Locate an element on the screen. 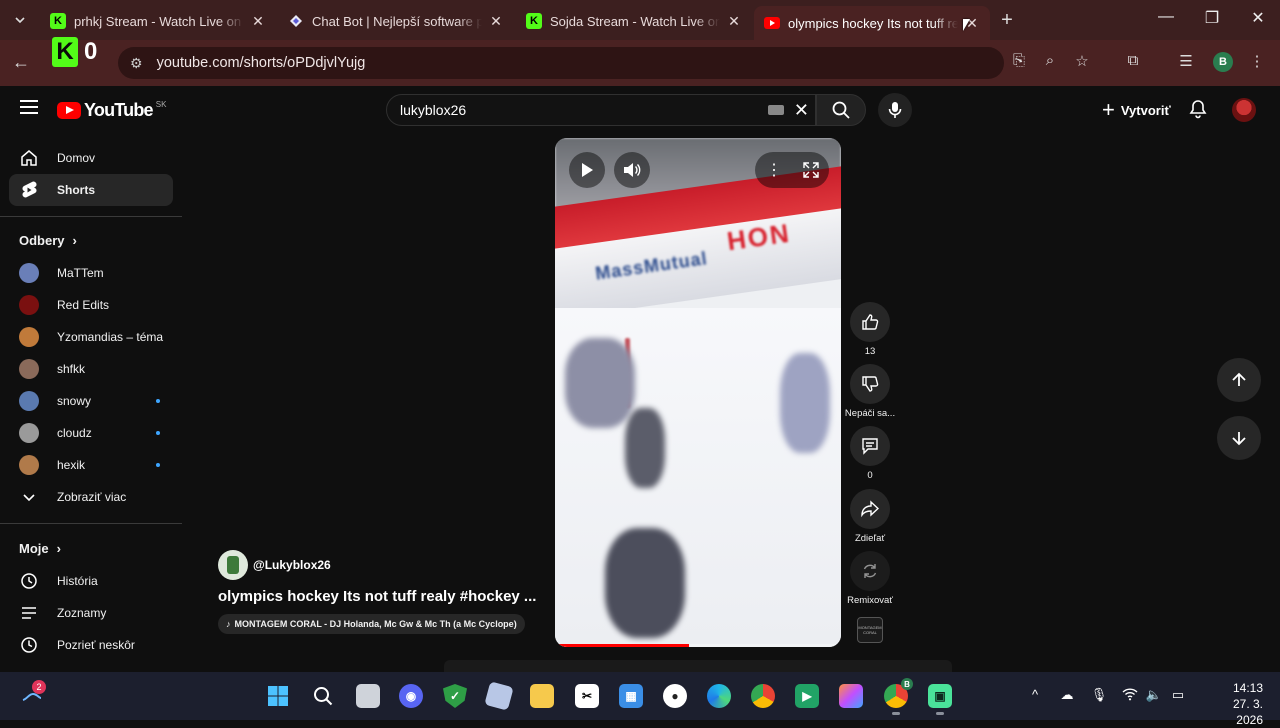 Image resolution: width=1280 pixels, height=728 pixels. taskbar-clock: 14:13 27. 3. 2026 is located at coordinates (1233, 704).